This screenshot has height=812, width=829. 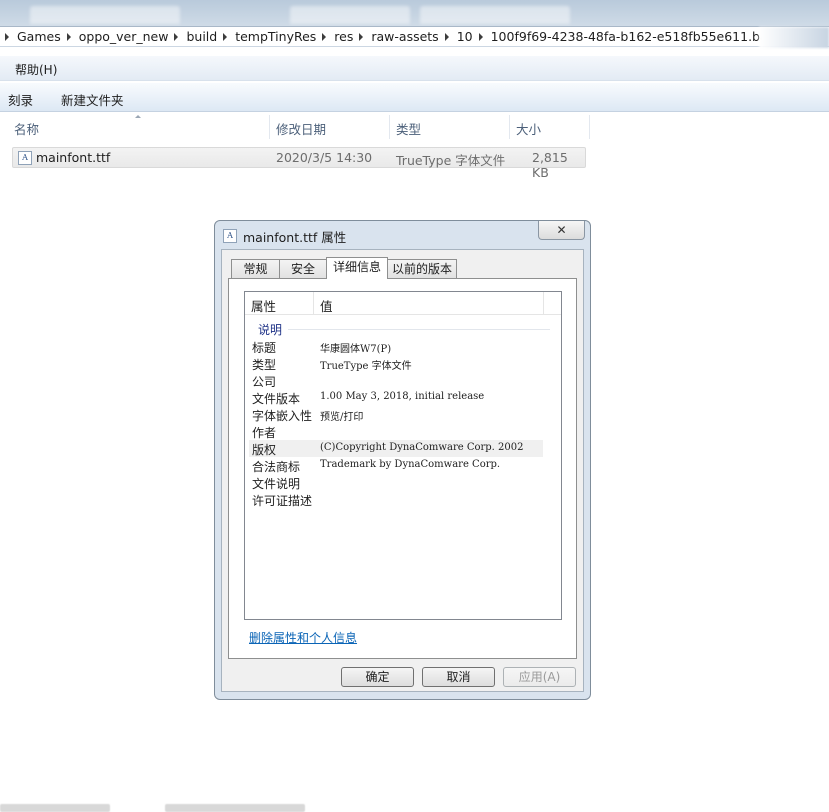 I want to click on toolbar: 刻录 新建文件夹, so click(x=414, y=97).